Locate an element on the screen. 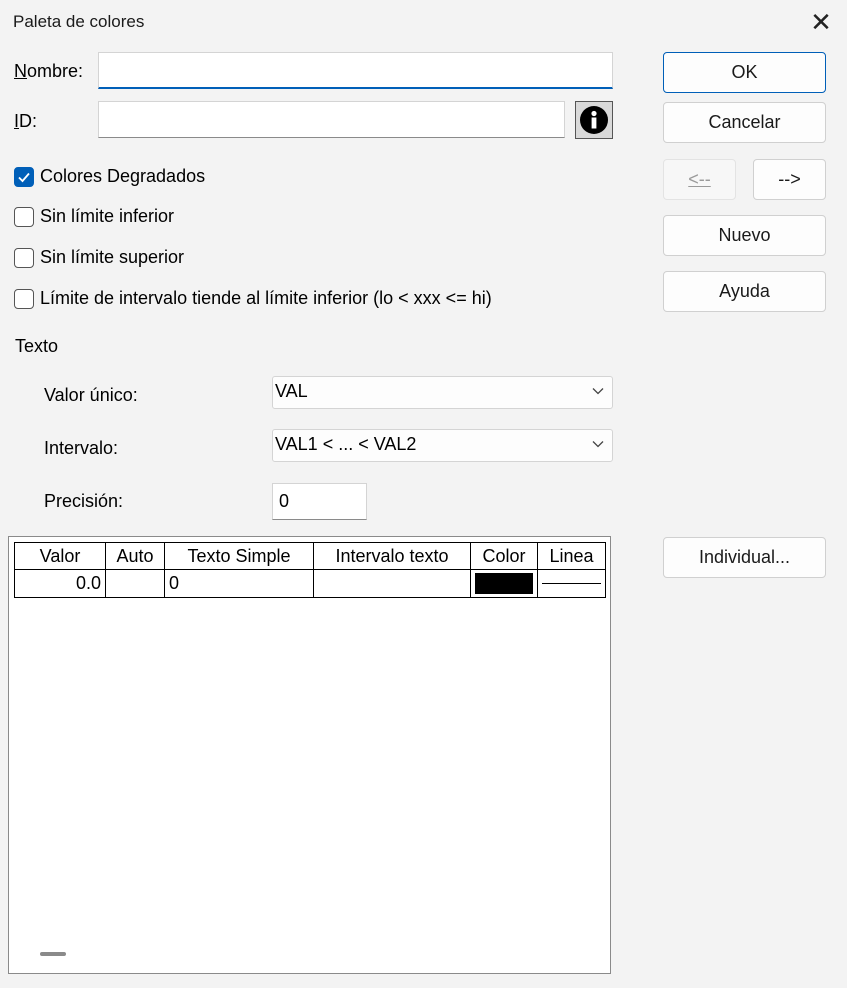 This screenshot has height=988, width=847. nombre-label-mnemonic: N is located at coordinates (20, 71).